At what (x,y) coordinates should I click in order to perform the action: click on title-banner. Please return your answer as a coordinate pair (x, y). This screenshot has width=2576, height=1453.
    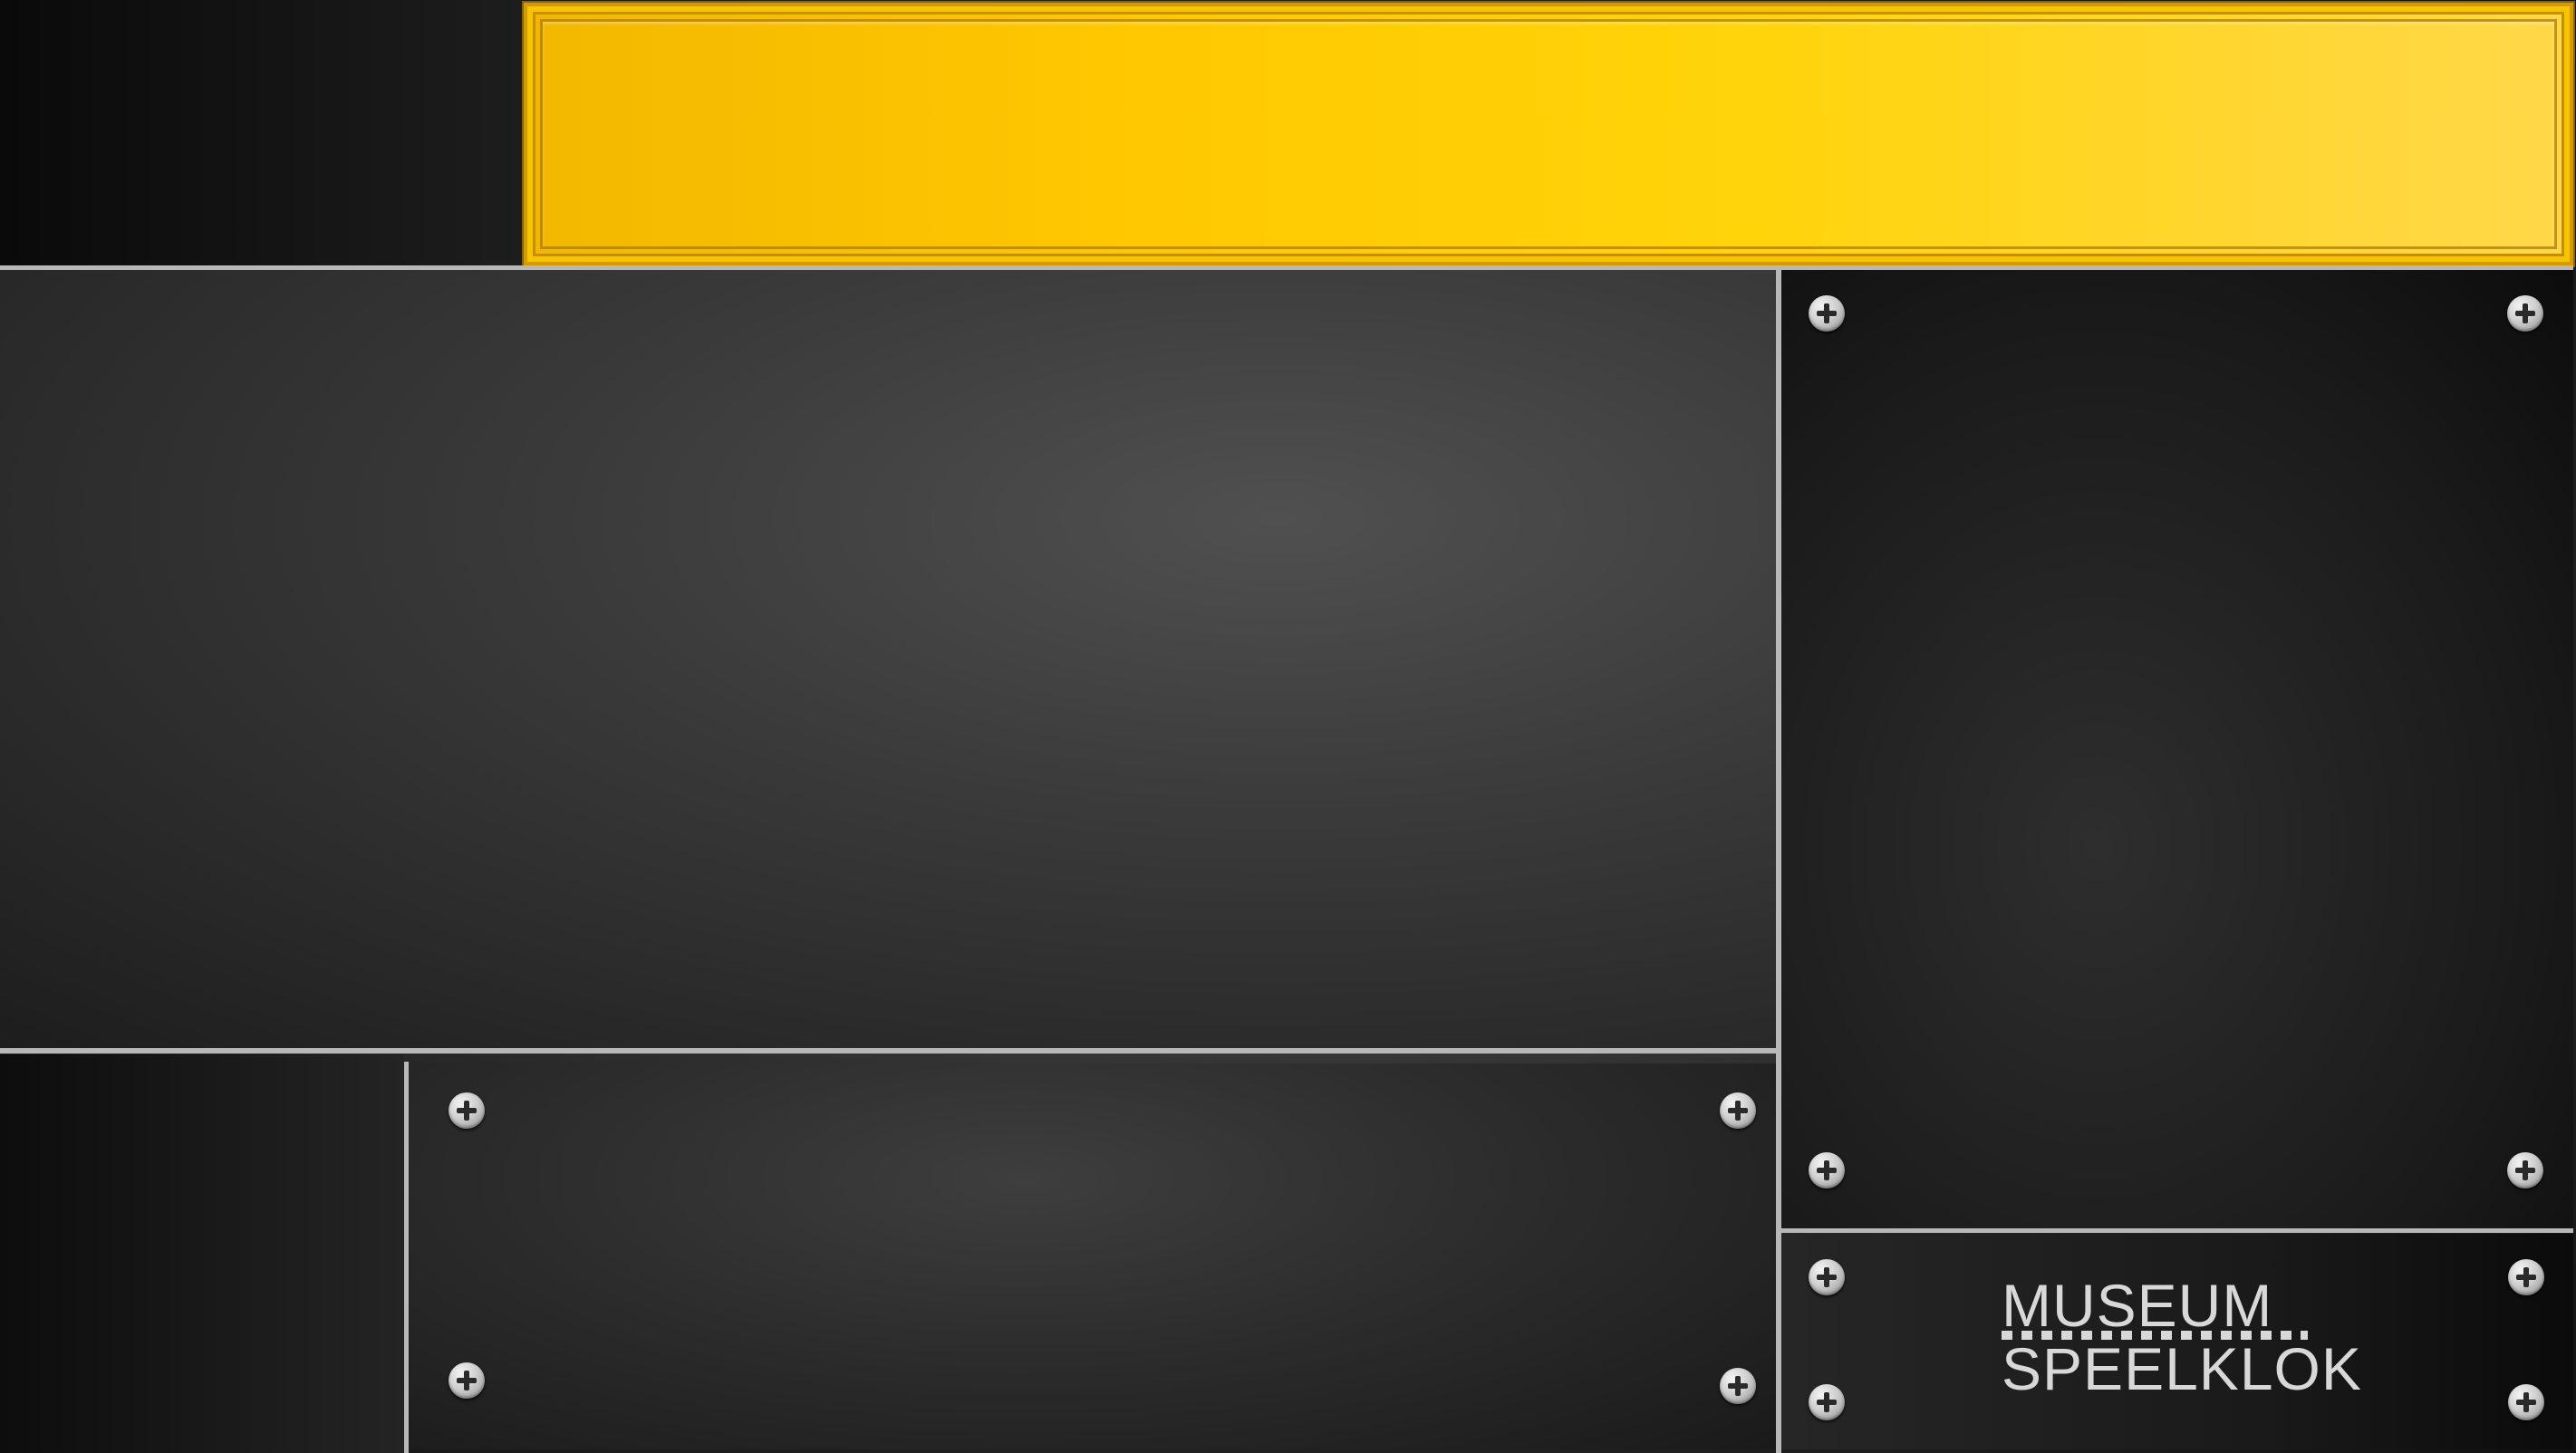
    Looking at the image, I should click on (1548, 134).